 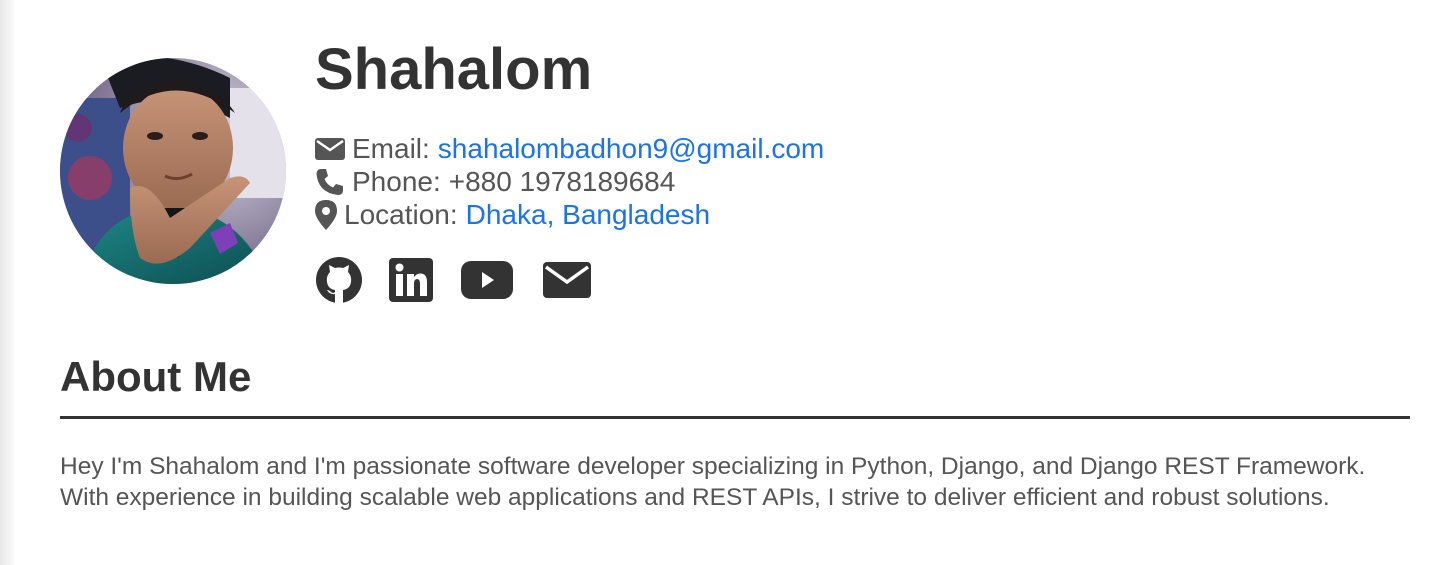 I want to click on linkedin-icon, so click(x=411, y=280).